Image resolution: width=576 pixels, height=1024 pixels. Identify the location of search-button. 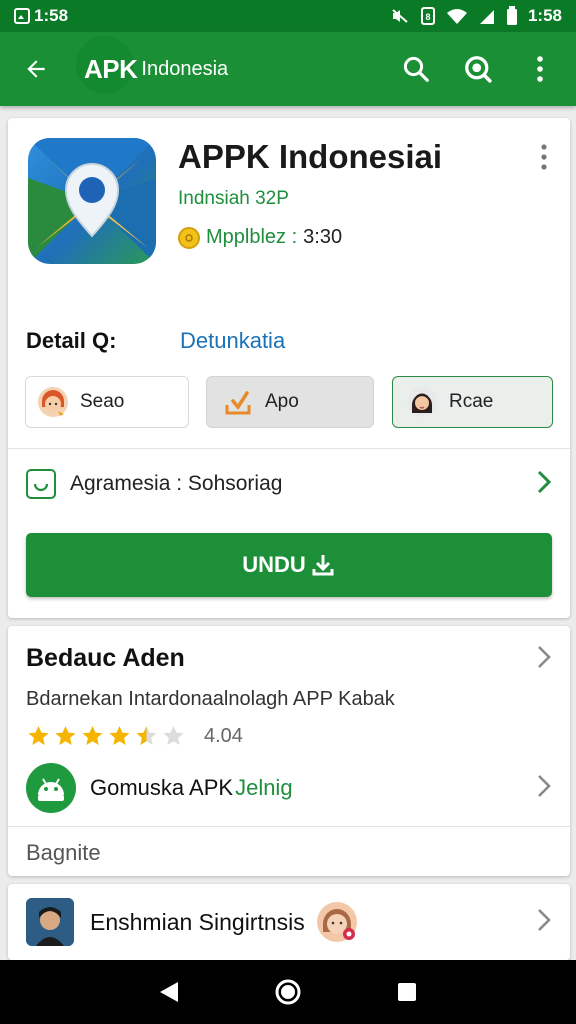
(416, 69).